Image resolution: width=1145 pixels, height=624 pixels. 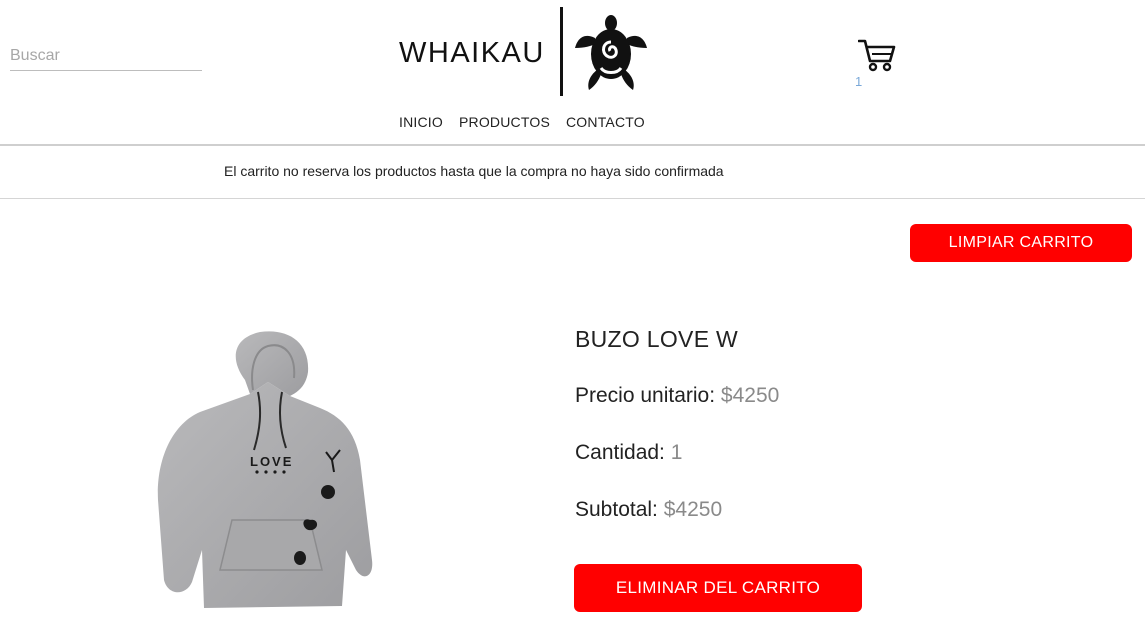 What do you see at coordinates (693, 509) in the screenshot?
I see `subtotal-value: $4250` at bounding box center [693, 509].